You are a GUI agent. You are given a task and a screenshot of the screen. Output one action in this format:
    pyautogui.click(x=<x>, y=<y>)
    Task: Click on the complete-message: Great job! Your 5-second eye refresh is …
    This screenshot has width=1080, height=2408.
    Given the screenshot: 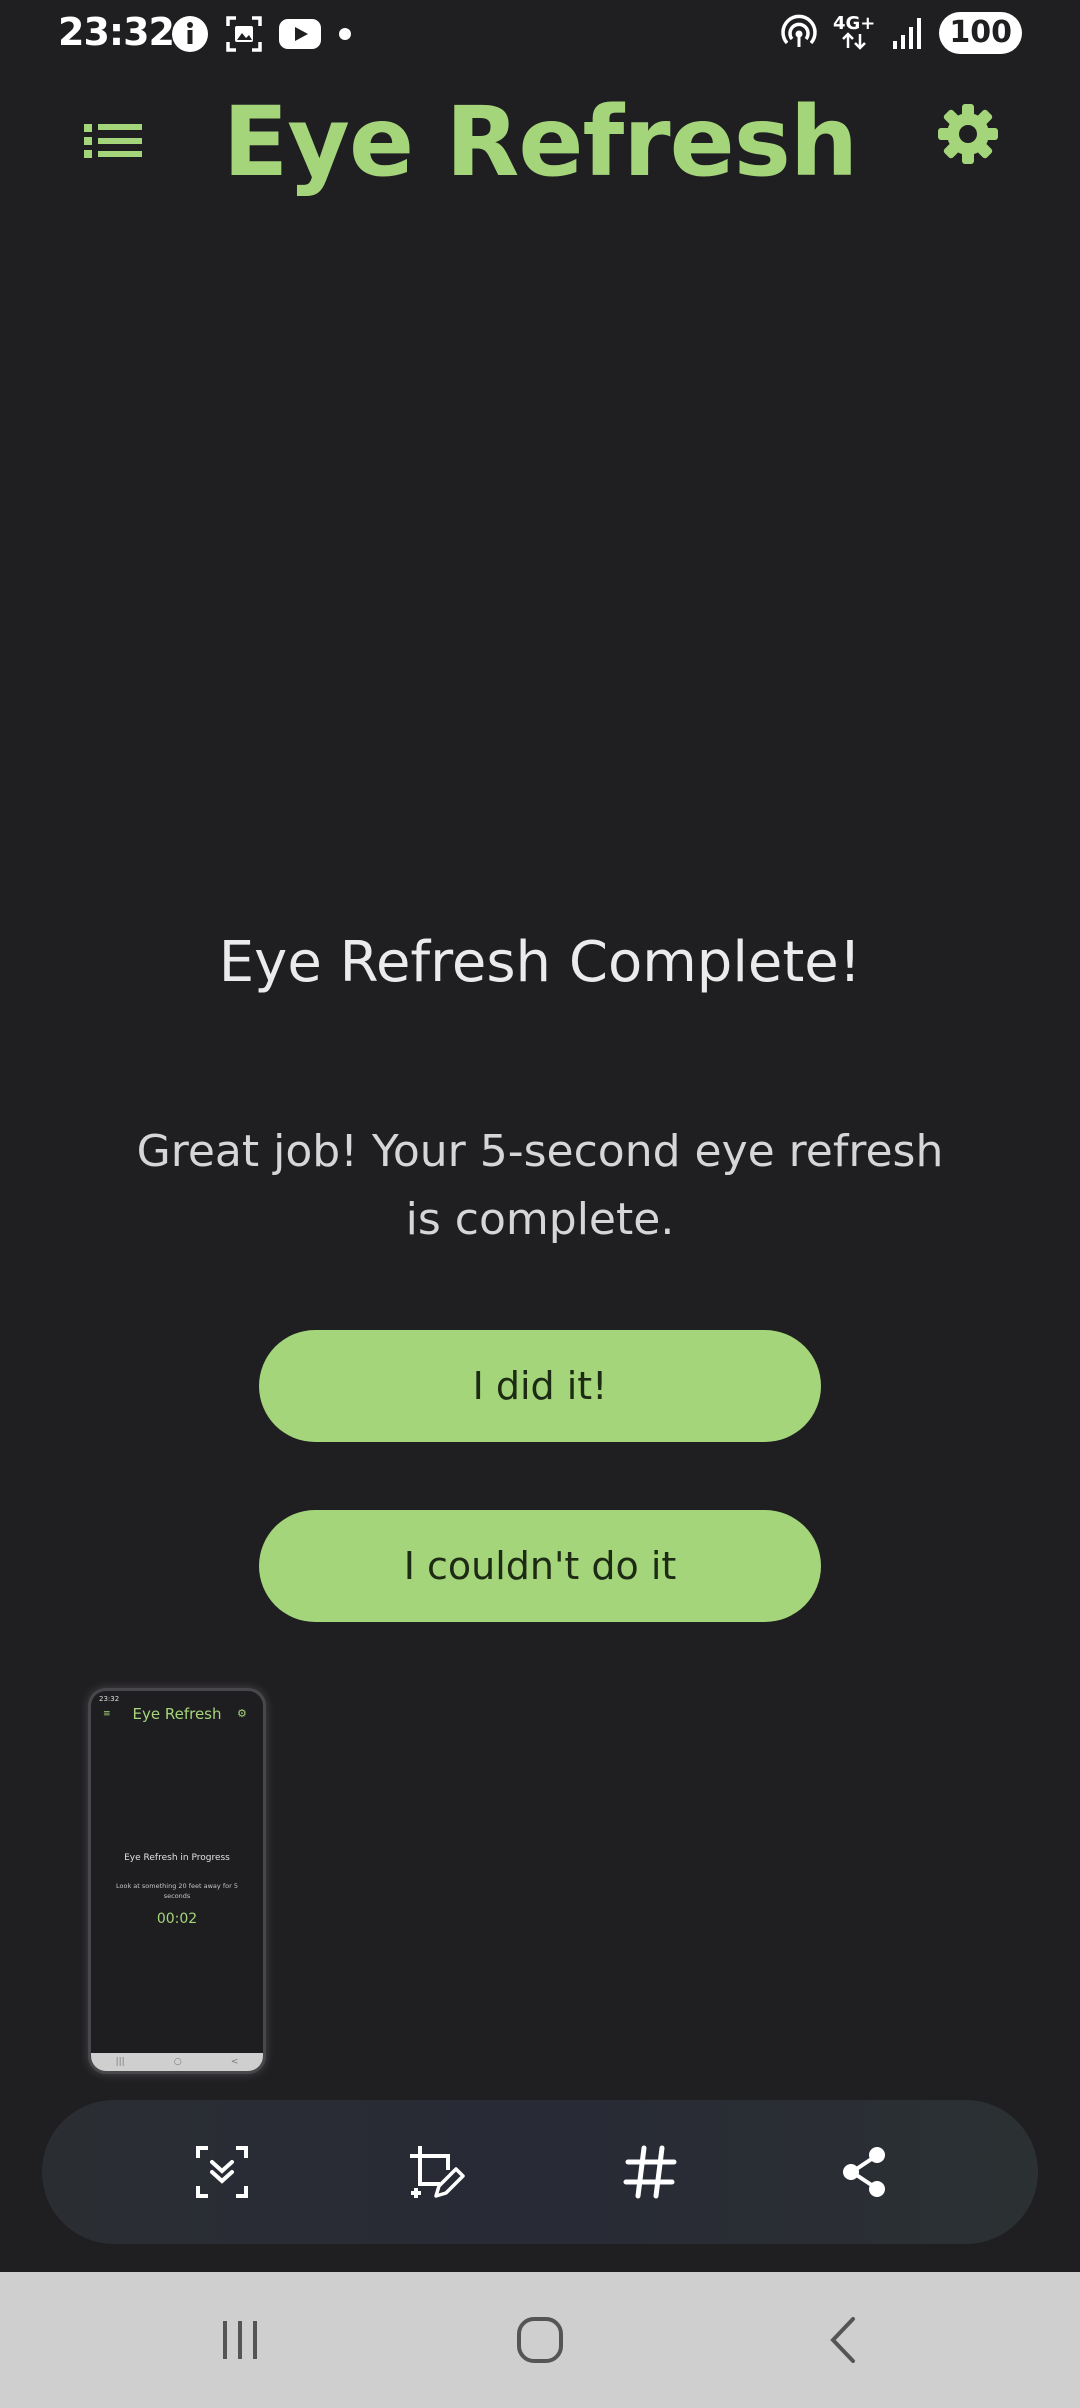 What is the action you would take?
    pyautogui.click(x=540, y=1185)
    